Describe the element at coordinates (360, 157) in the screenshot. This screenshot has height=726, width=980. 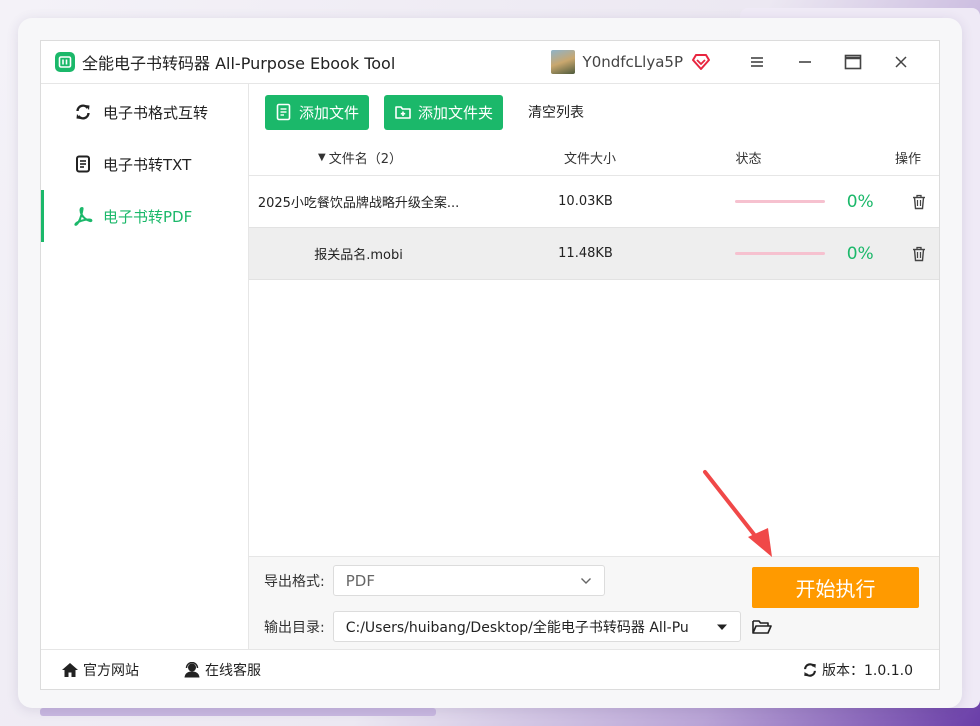
I see `header-file-name: ▼ 文件名（2）` at that location.